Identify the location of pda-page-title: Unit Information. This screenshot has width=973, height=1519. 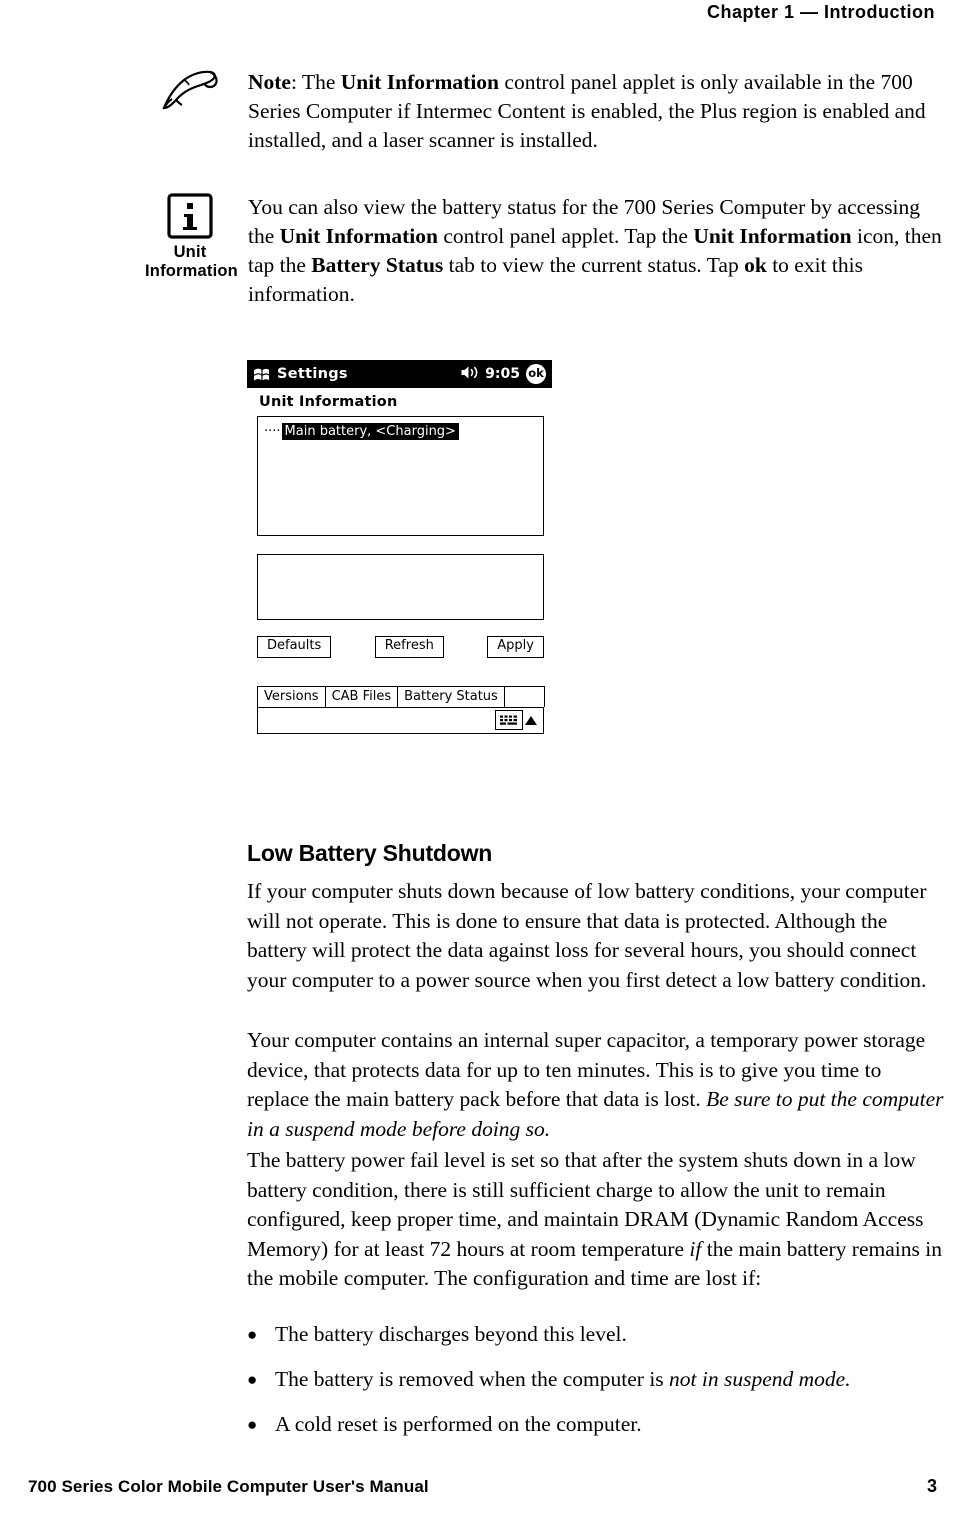
(328, 402).